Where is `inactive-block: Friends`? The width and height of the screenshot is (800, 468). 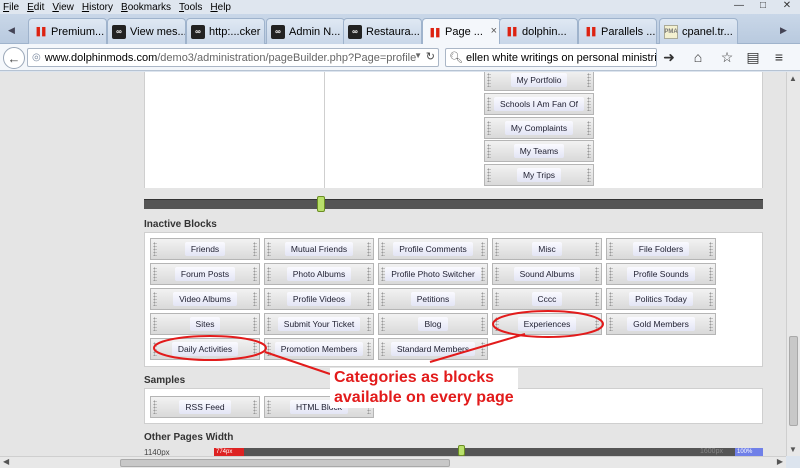
inactive-block: Friends is located at coordinates (205, 249).